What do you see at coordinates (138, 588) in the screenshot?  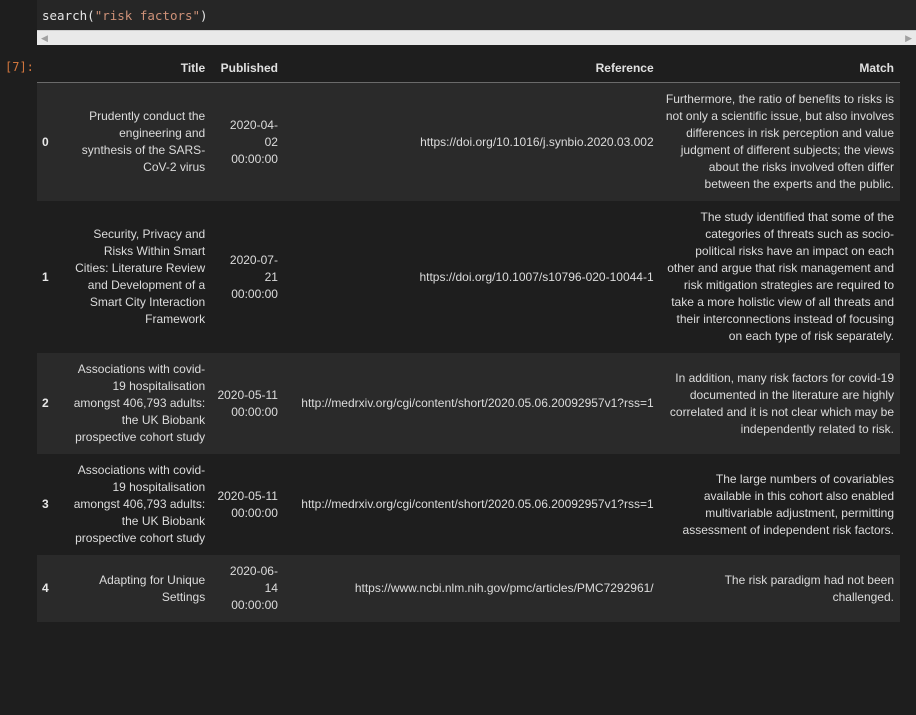 I see `row-title: Adapting for Unique Settings` at bounding box center [138, 588].